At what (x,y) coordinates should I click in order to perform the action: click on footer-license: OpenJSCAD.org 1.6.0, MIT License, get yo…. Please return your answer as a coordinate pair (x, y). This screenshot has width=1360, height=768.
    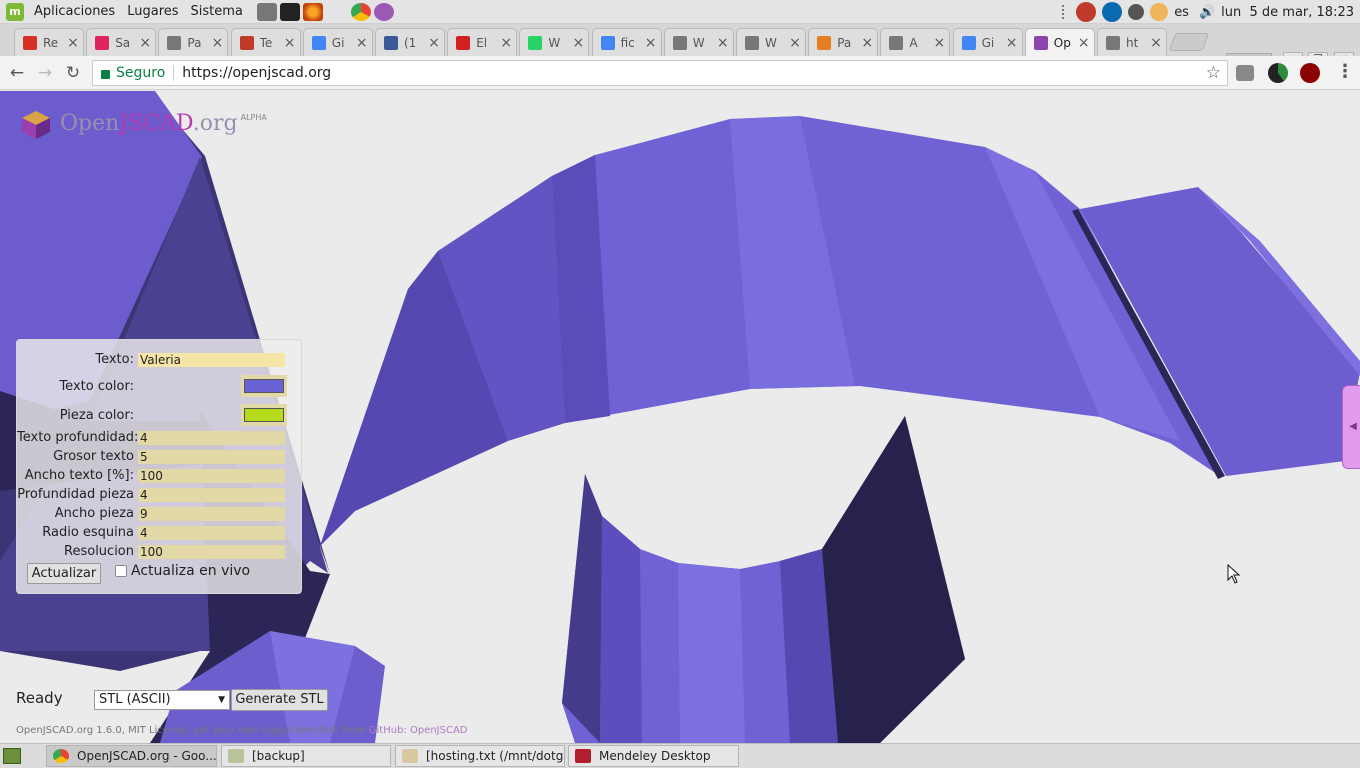
    Looking at the image, I should click on (242, 730).